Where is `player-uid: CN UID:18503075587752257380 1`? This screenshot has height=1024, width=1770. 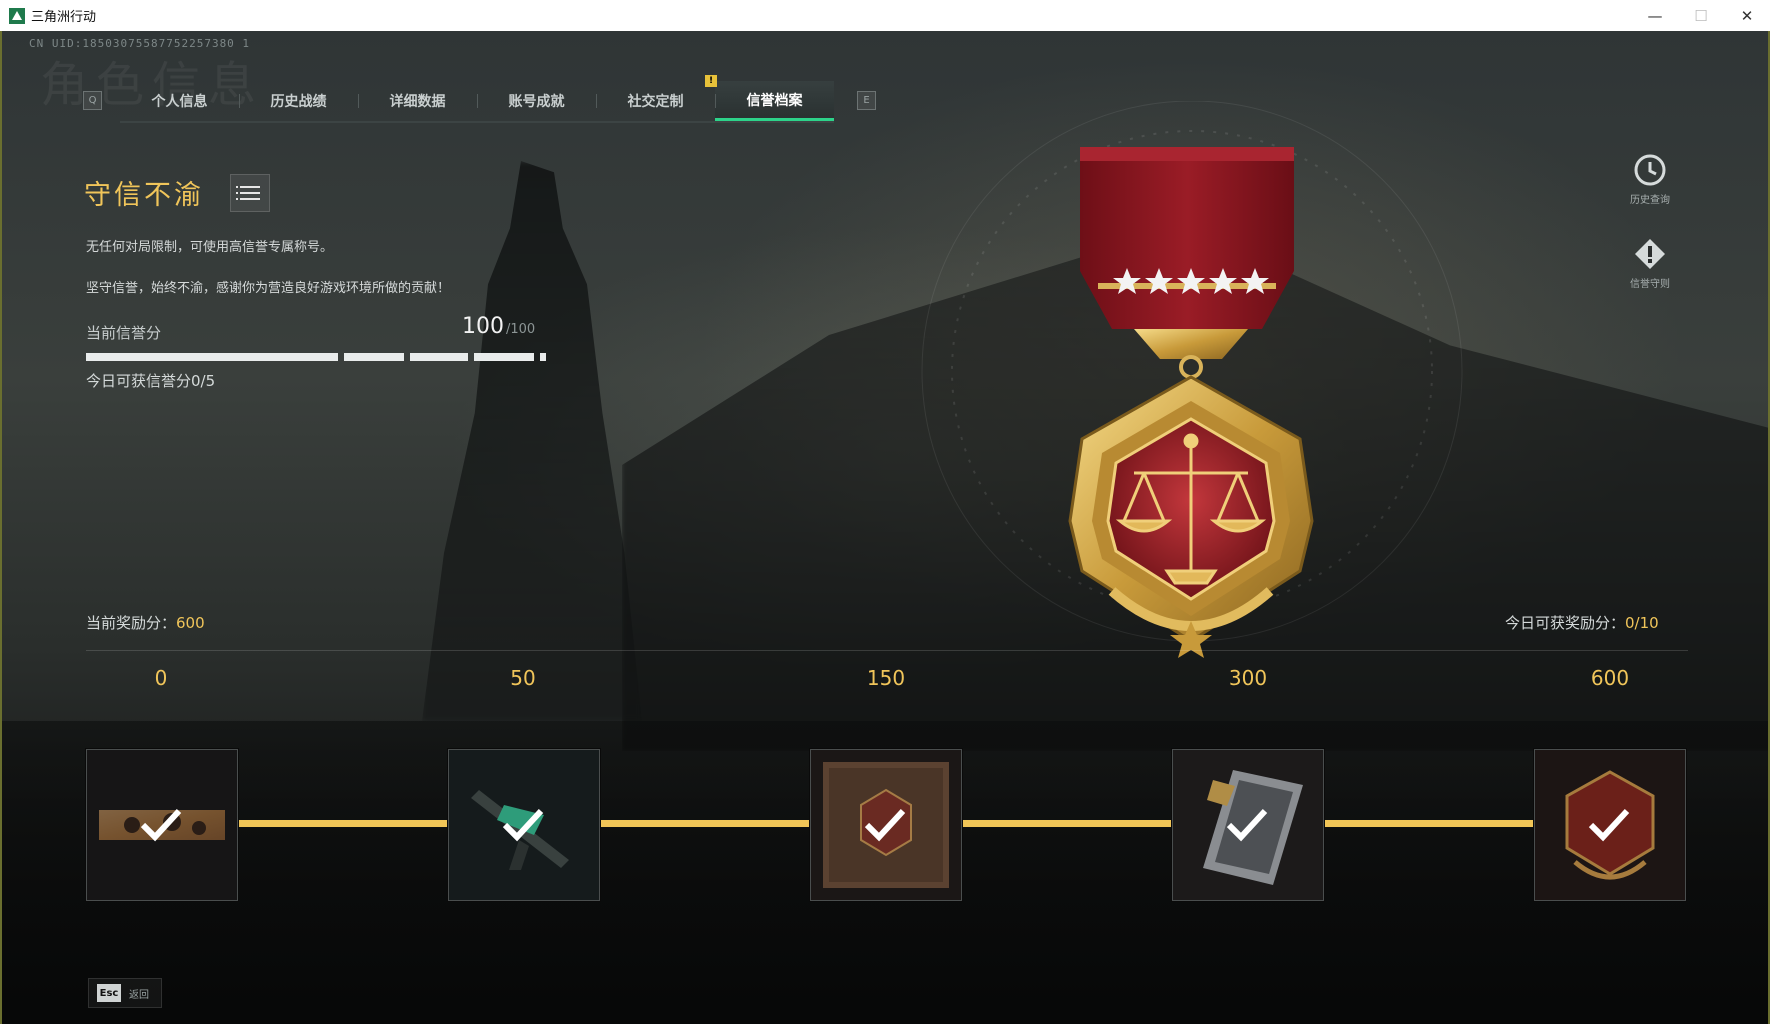 player-uid: CN UID:18503075587752257380 1 is located at coordinates (140, 43).